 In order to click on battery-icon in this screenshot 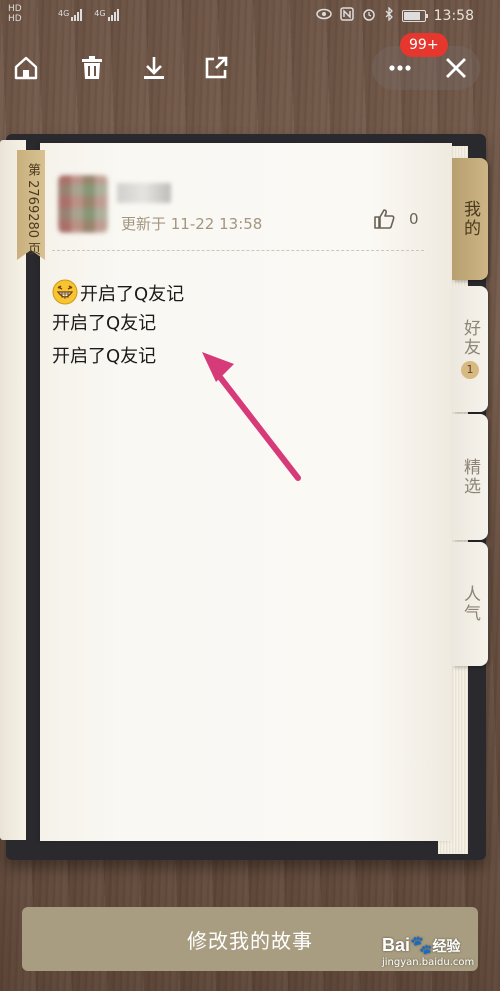, I will do `click(414, 16)`.